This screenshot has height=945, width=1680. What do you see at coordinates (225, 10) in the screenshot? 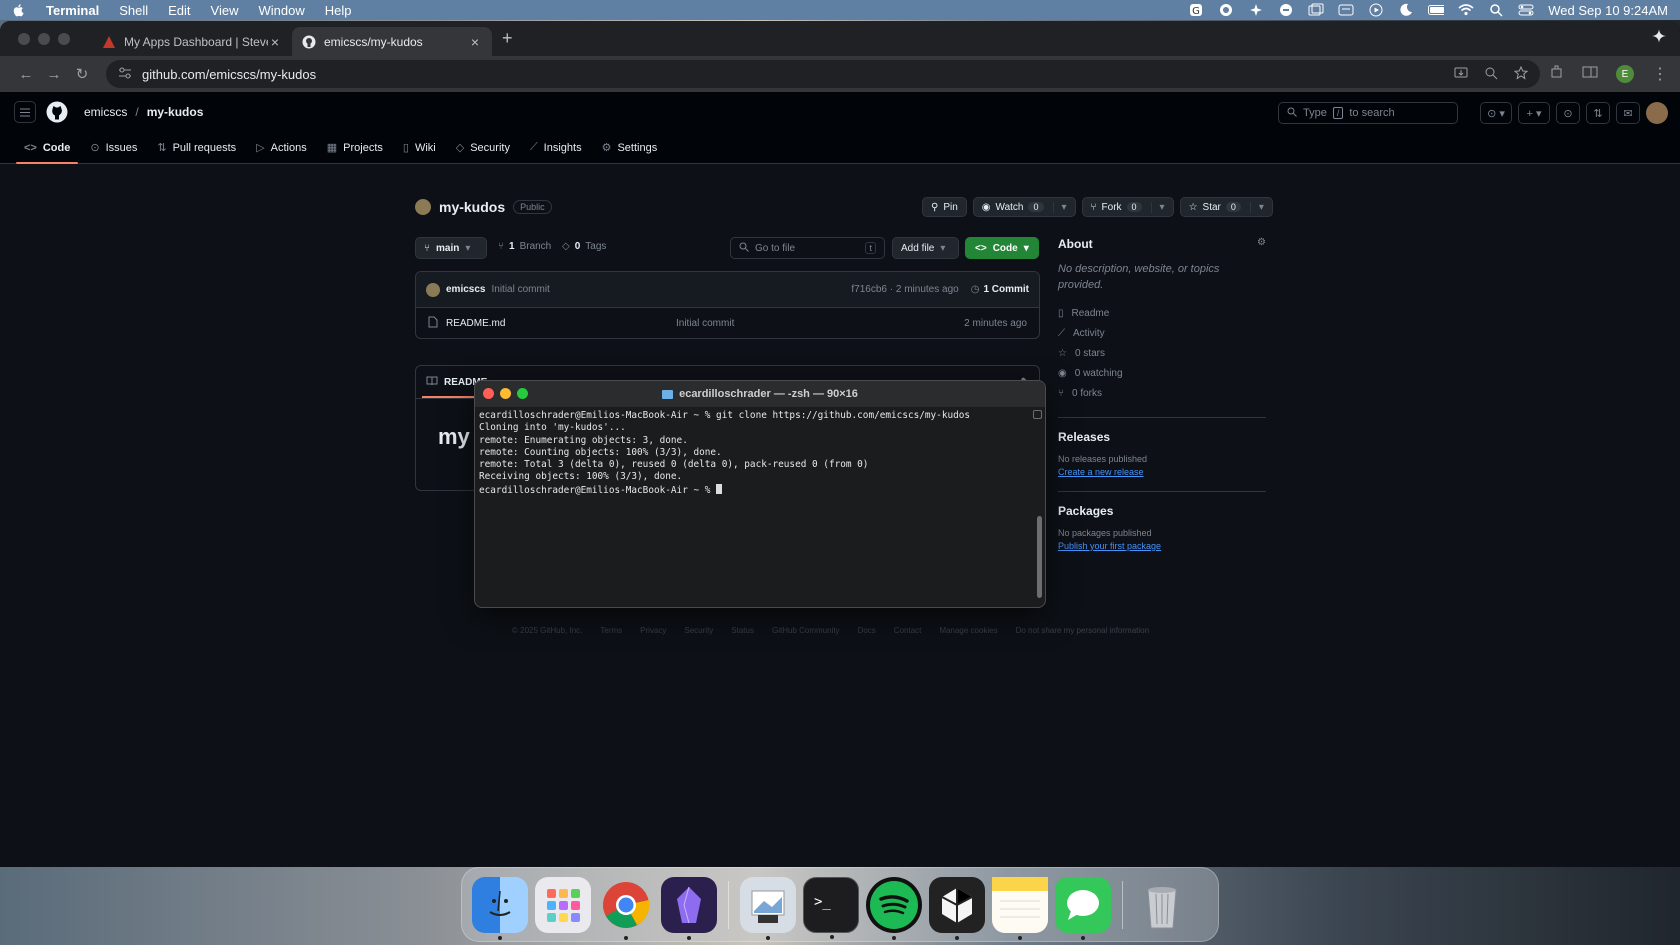
I see `menu-view: View` at bounding box center [225, 10].